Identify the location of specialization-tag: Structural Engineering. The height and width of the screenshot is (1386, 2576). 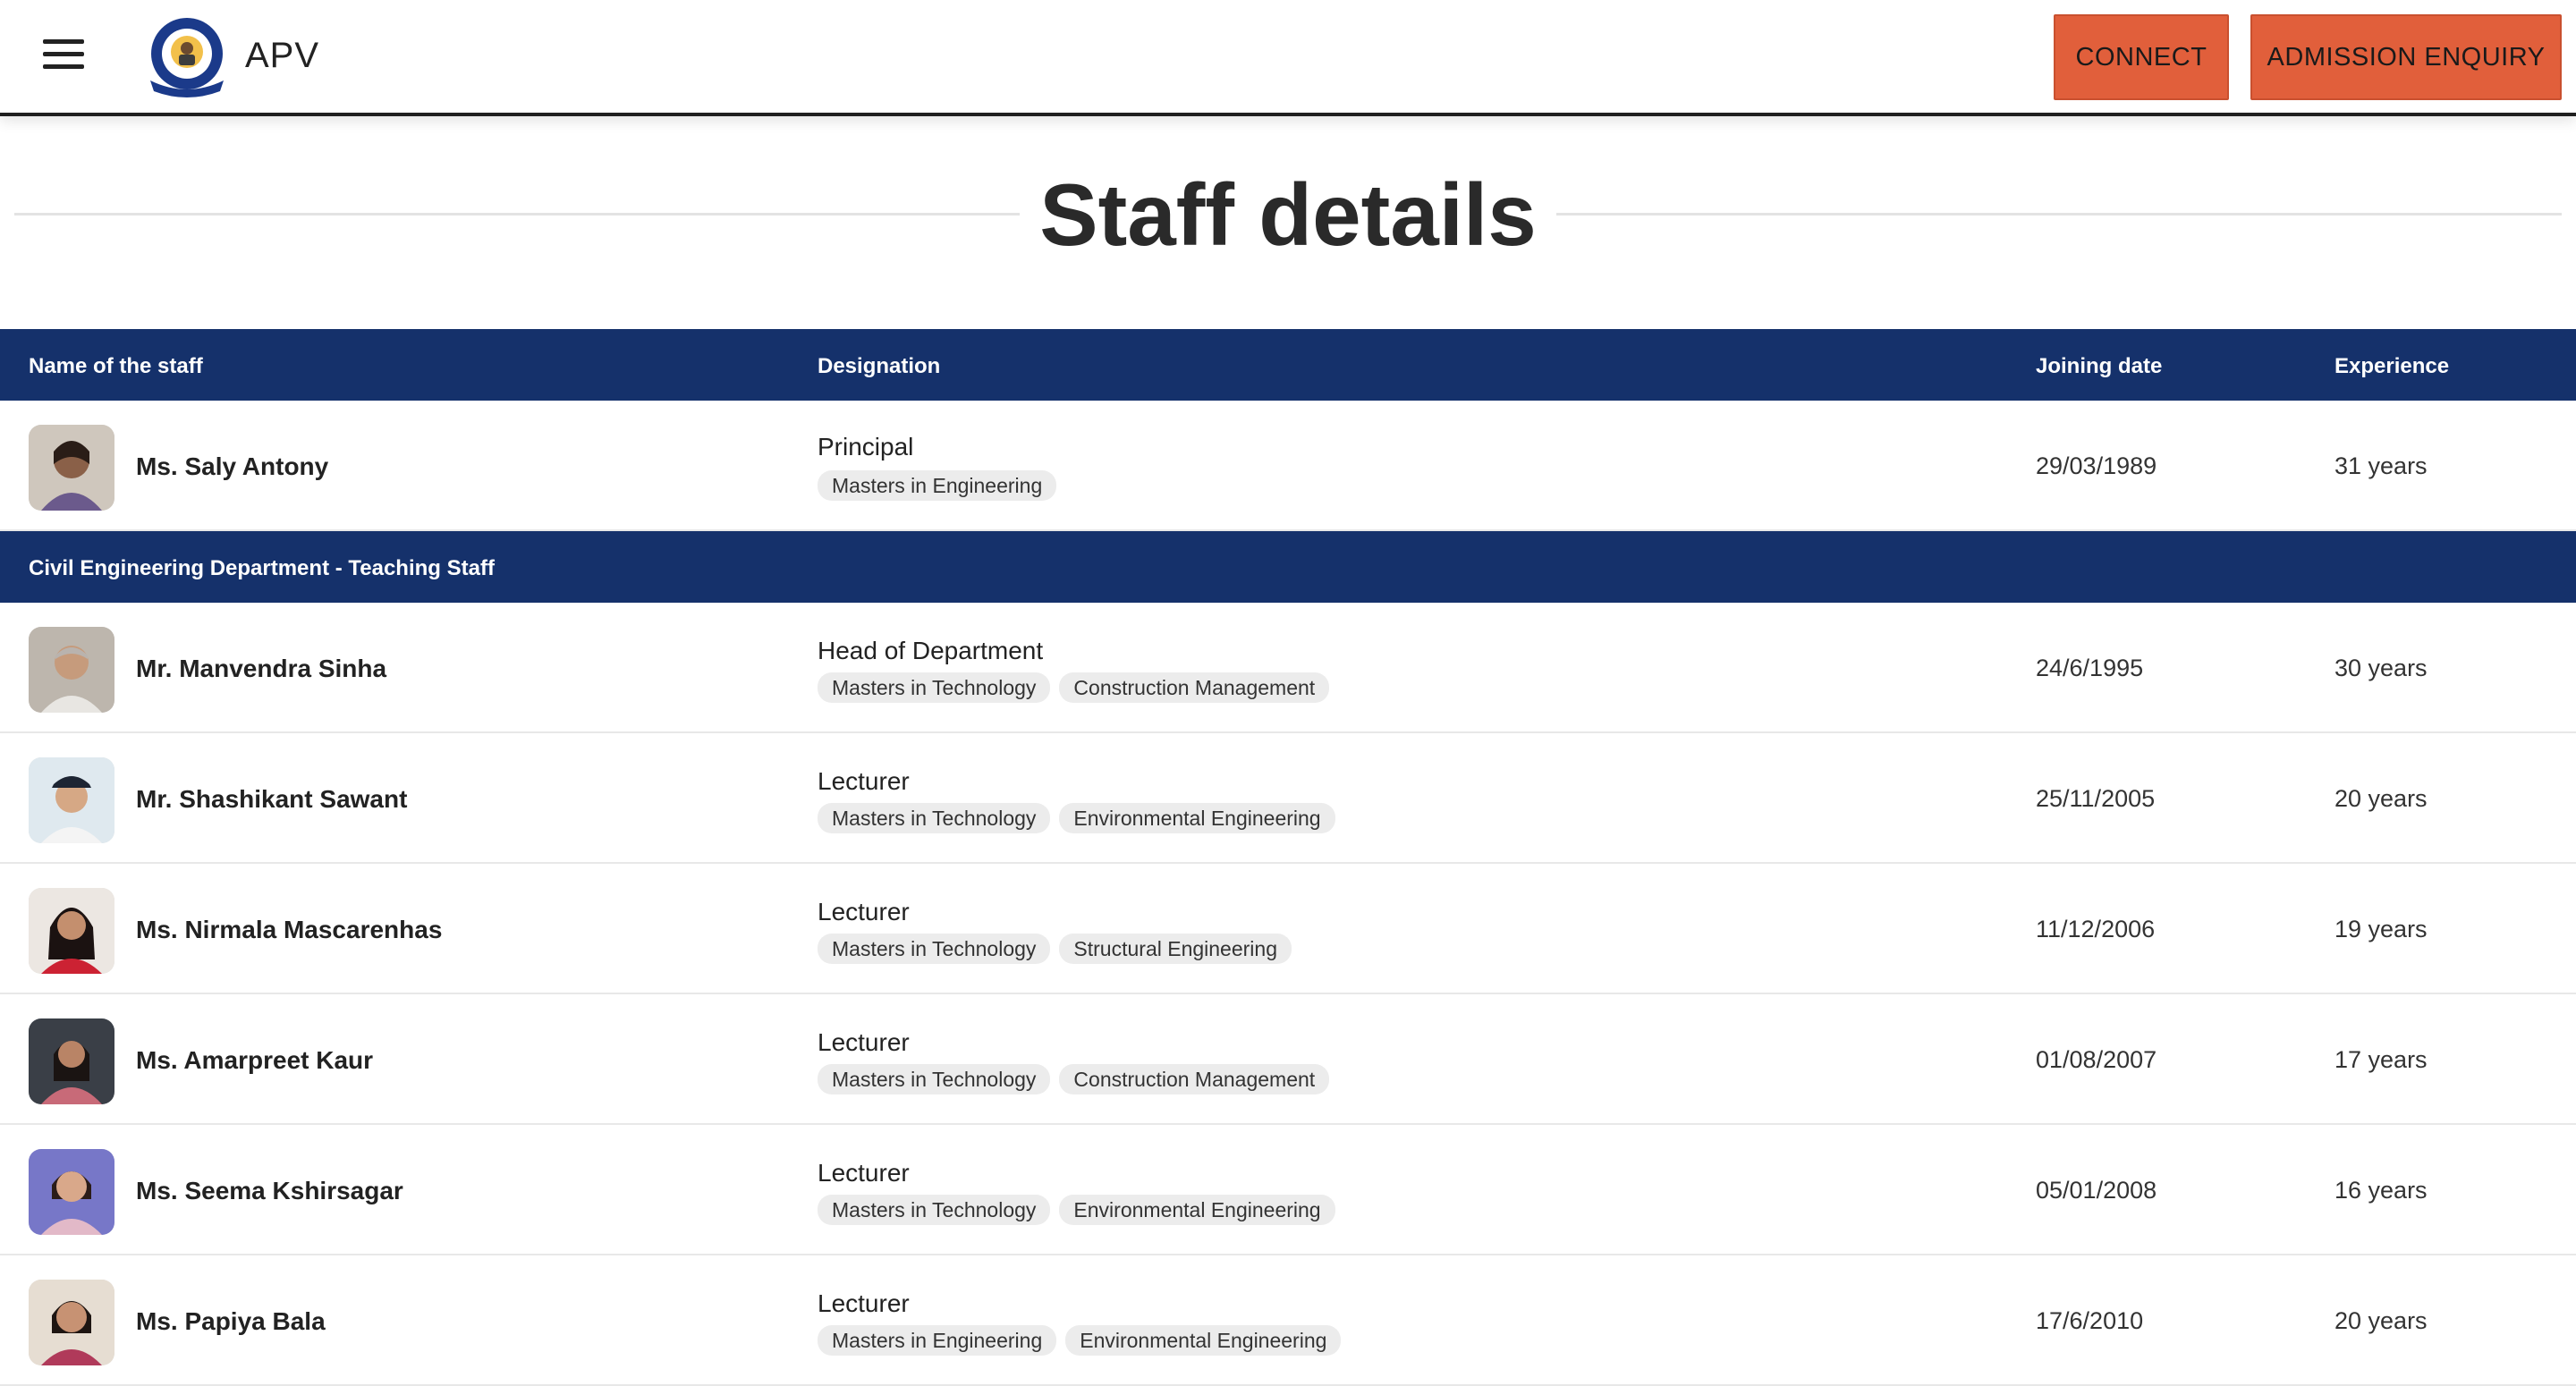
(1175, 949).